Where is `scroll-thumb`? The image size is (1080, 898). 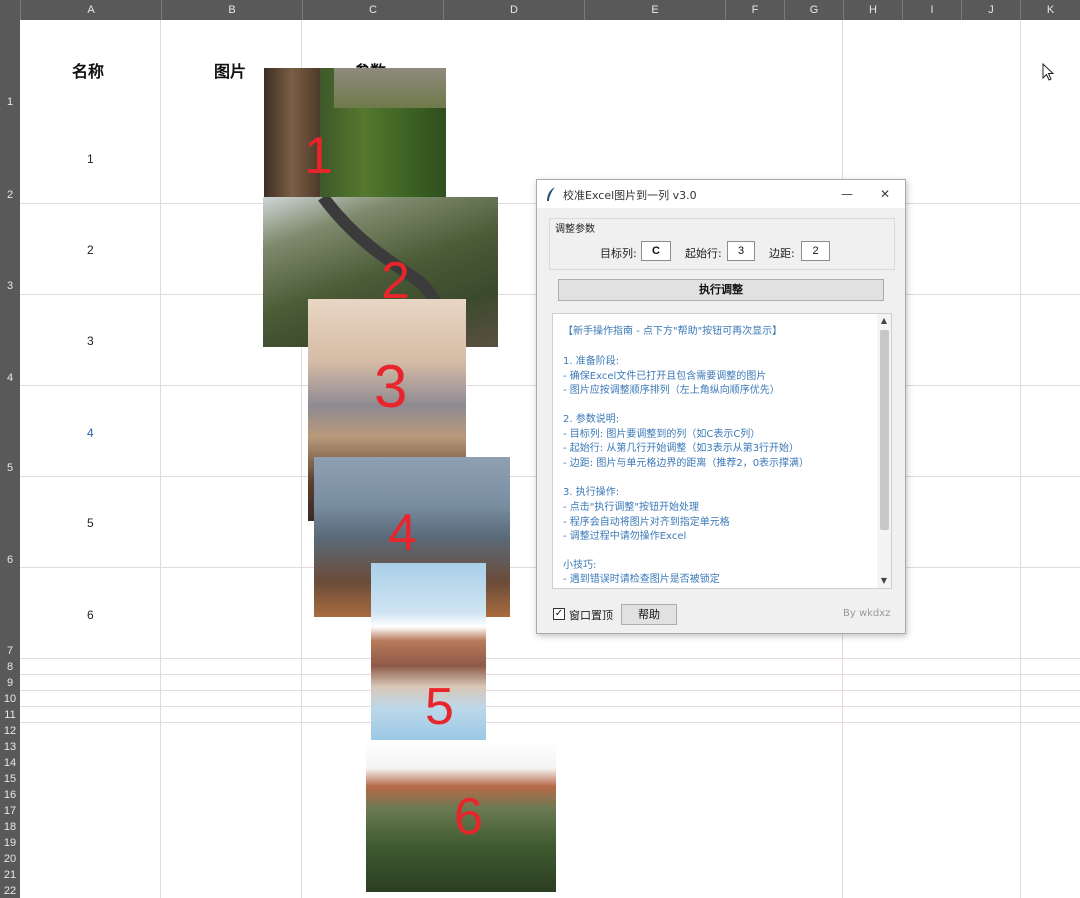
scroll-thumb is located at coordinates (884, 430).